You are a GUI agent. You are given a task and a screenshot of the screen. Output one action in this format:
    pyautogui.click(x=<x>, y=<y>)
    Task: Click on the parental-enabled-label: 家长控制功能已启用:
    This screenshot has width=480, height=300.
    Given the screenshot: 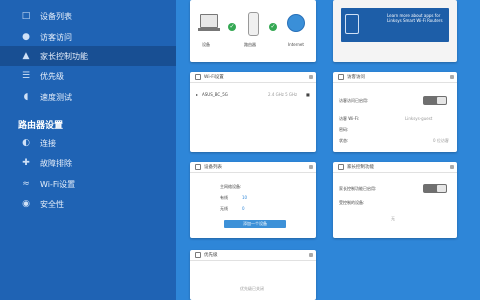 What is the action you would take?
    pyautogui.click(x=358, y=188)
    